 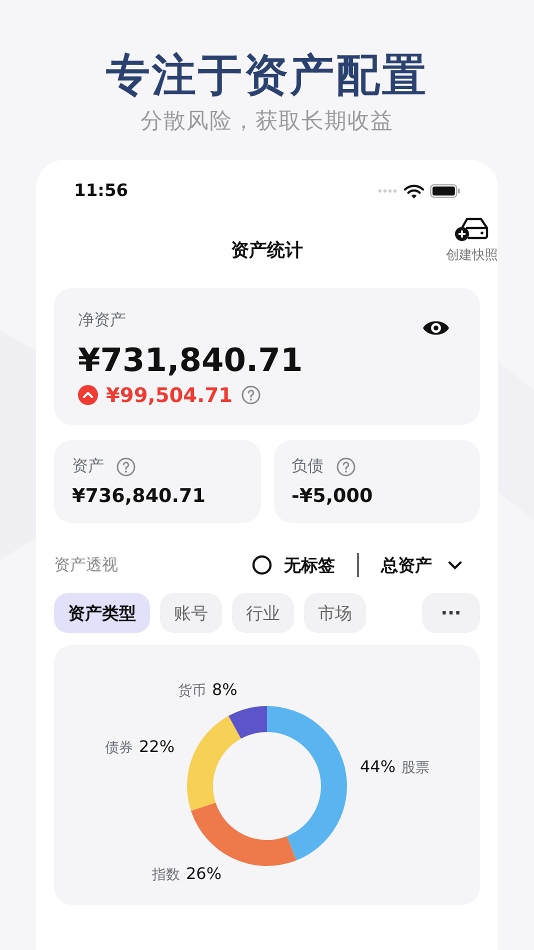 What do you see at coordinates (262, 565) in the screenshot?
I see `radio-circle-icon` at bounding box center [262, 565].